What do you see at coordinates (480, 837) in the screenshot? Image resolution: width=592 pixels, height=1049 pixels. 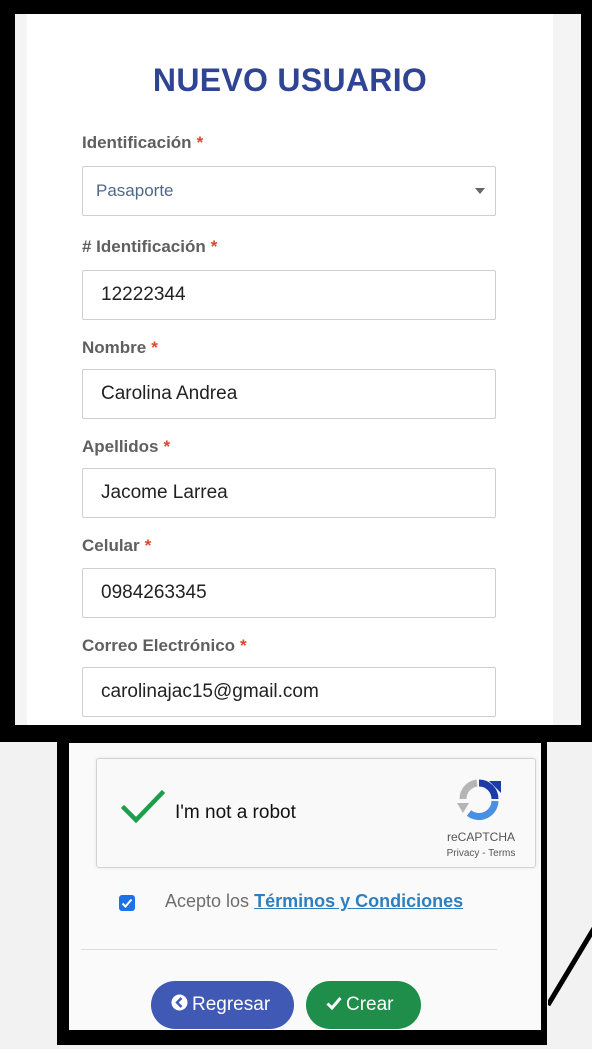 I see `recaptcha-brand: reCAPTCHA` at bounding box center [480, 837].